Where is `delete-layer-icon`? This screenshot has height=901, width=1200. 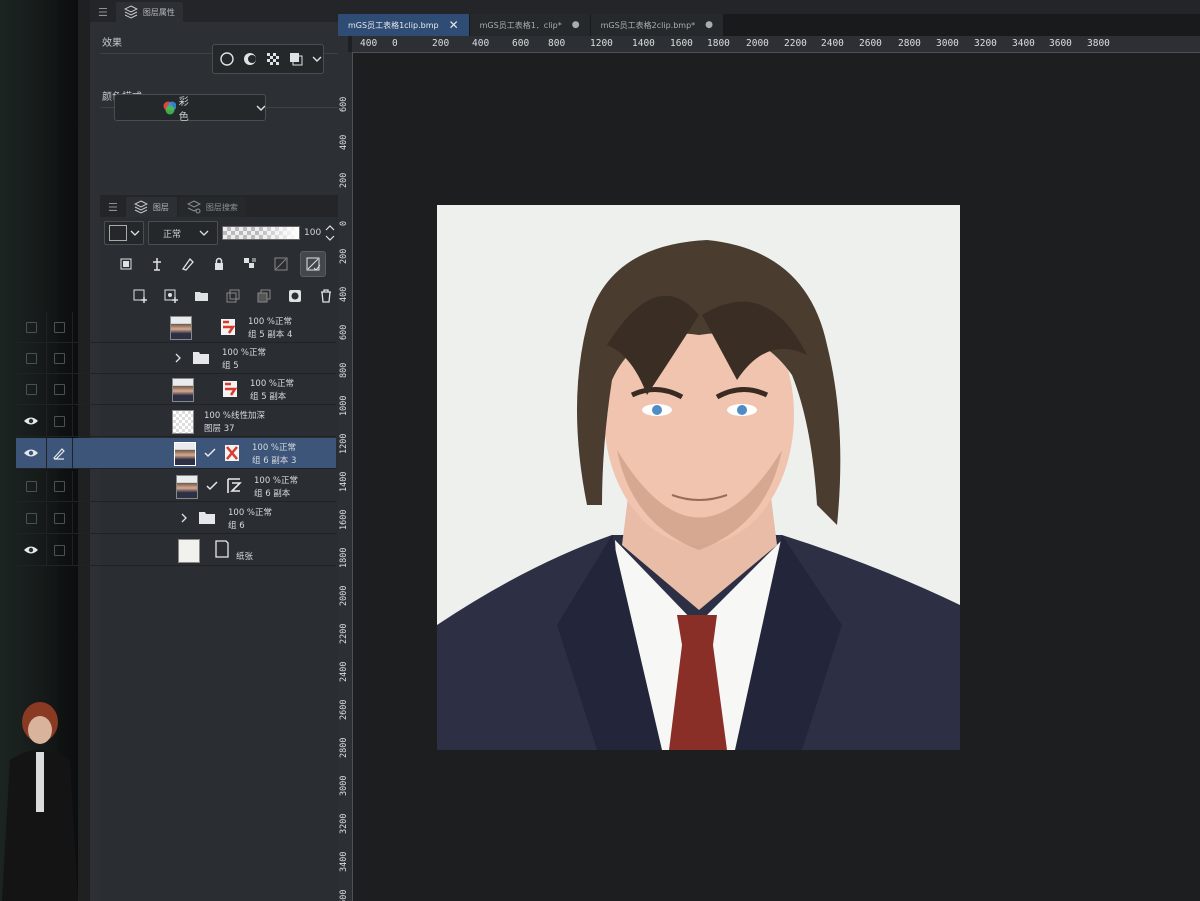 delete-layer-icon is located at coordinates (326, 296).